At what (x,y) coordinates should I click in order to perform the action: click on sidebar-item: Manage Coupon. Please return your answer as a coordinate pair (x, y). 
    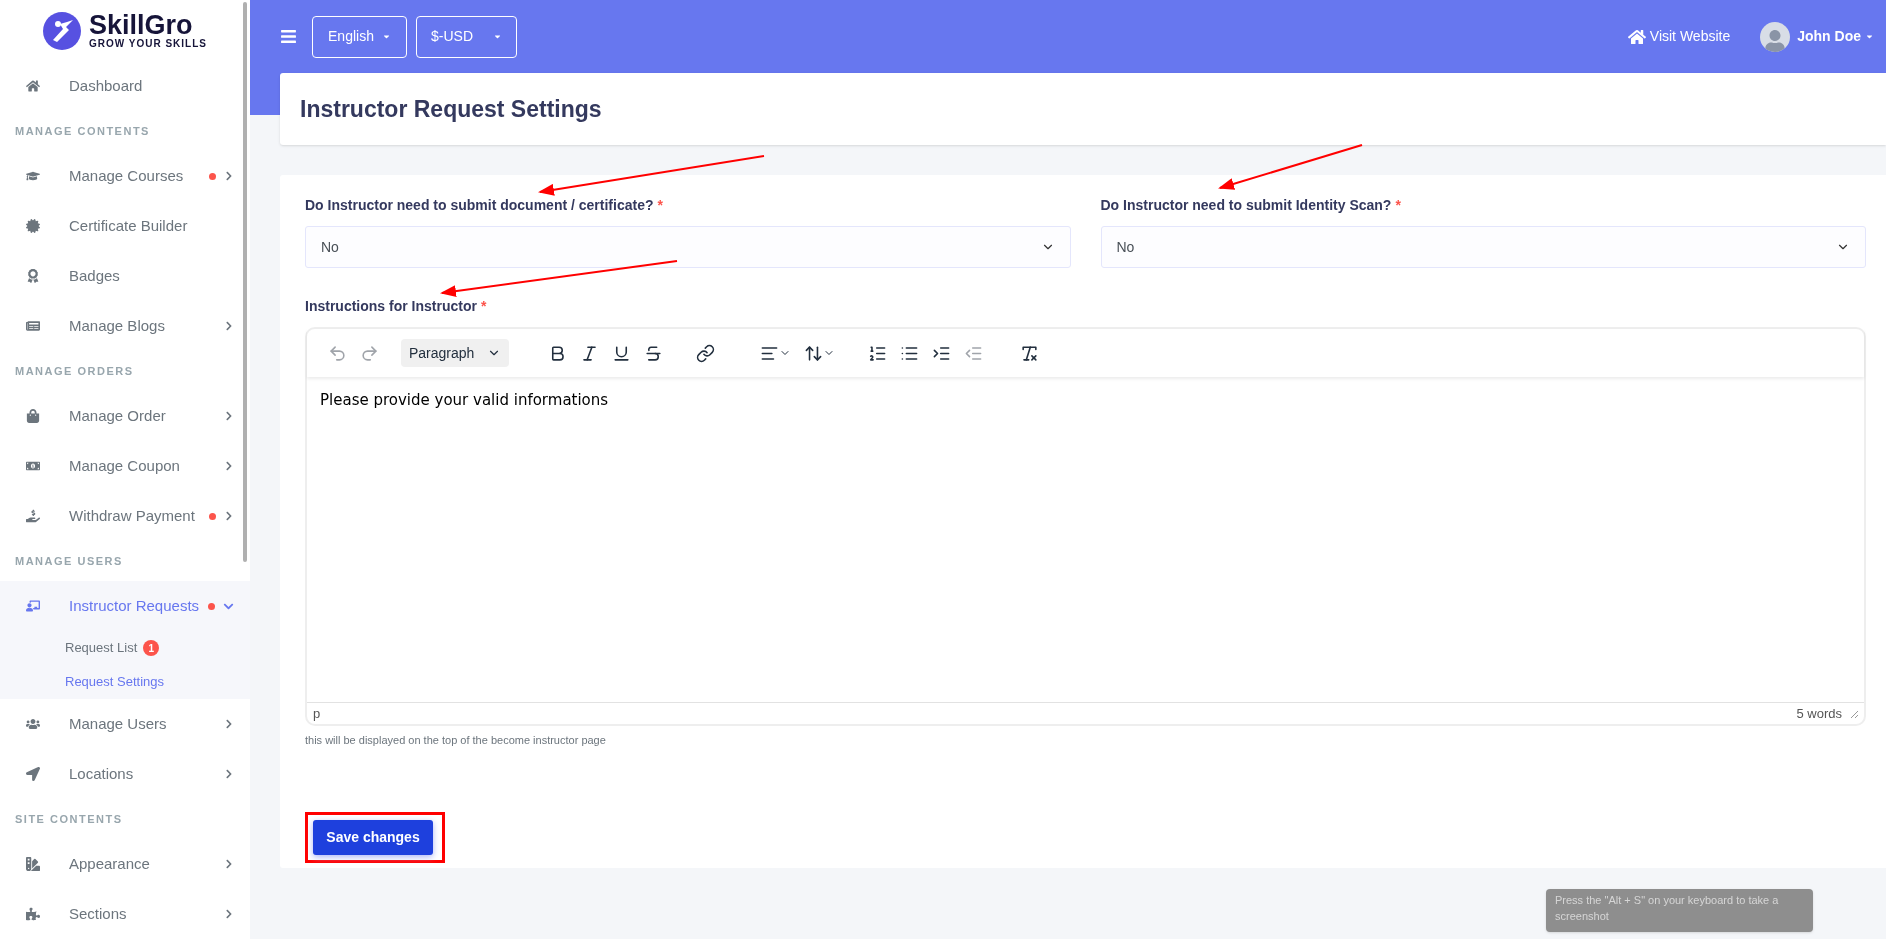
    Looking at the image, I should click on (125, 466).